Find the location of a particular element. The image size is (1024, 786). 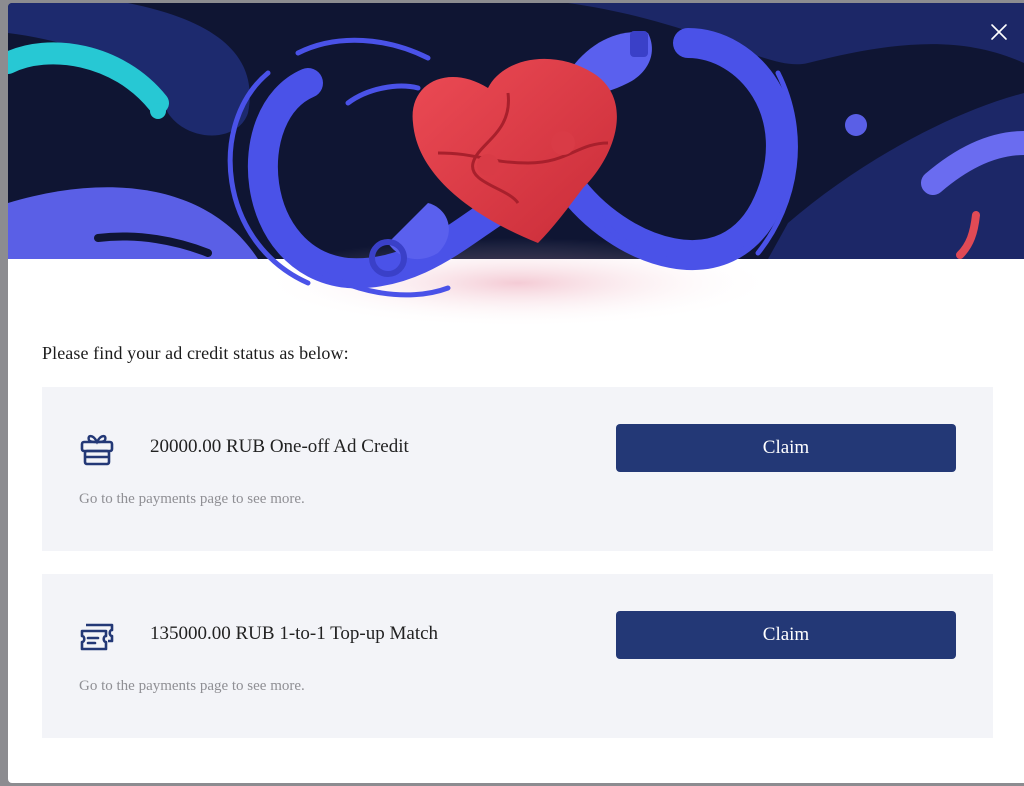

tickets-icon is located at coordinates (97, 636).